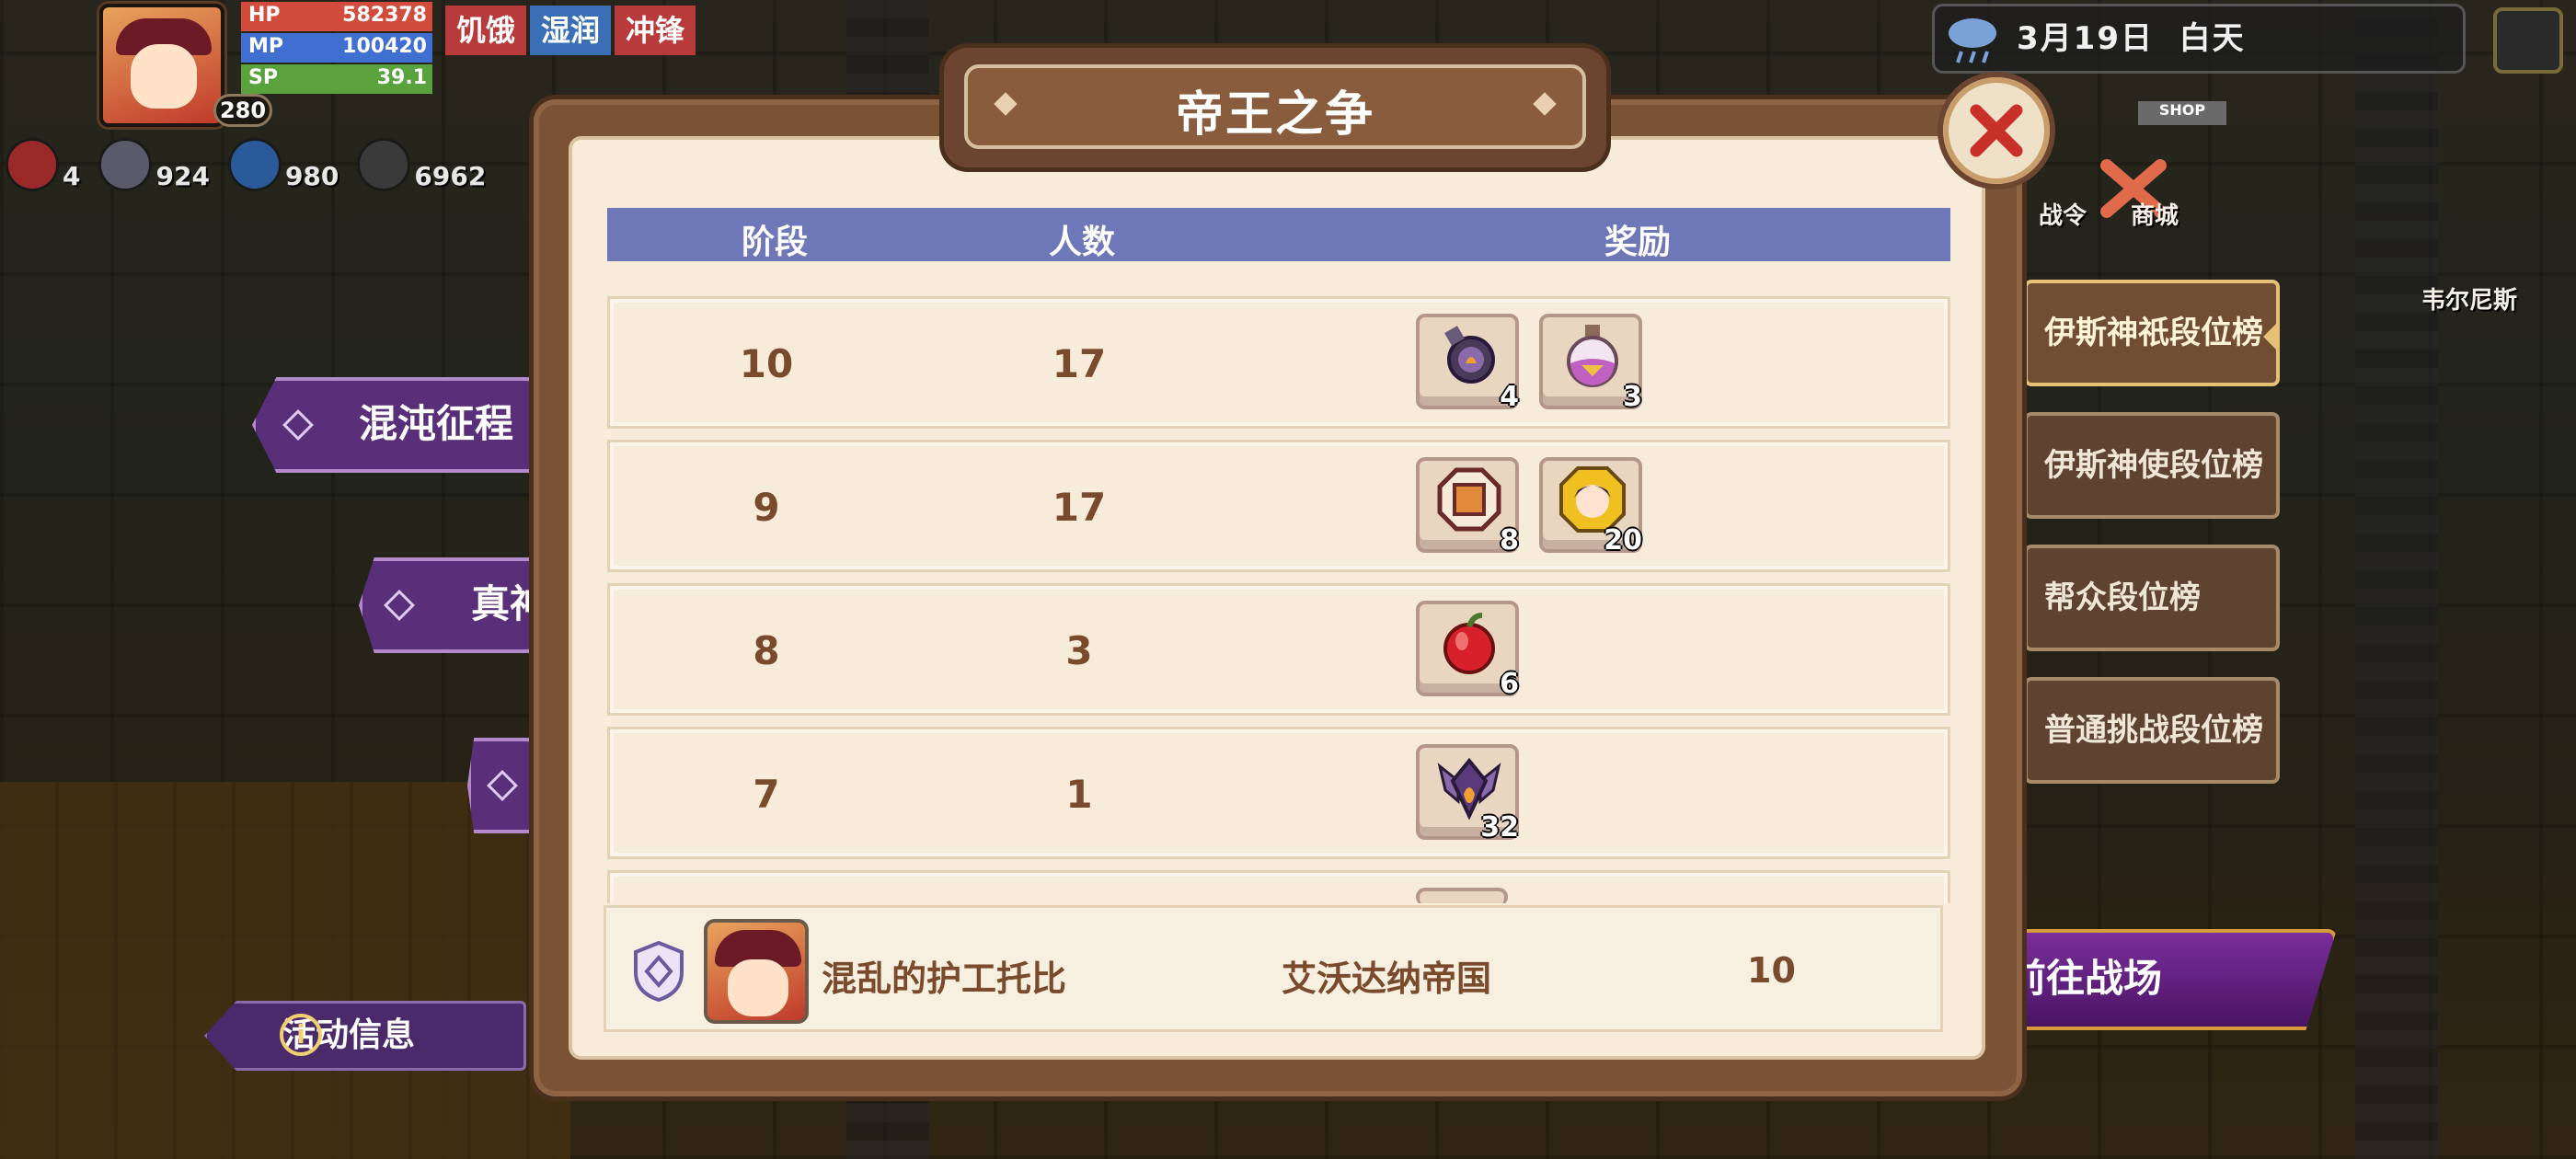  I want to click on reward-item: 32, so click(1467, 793).